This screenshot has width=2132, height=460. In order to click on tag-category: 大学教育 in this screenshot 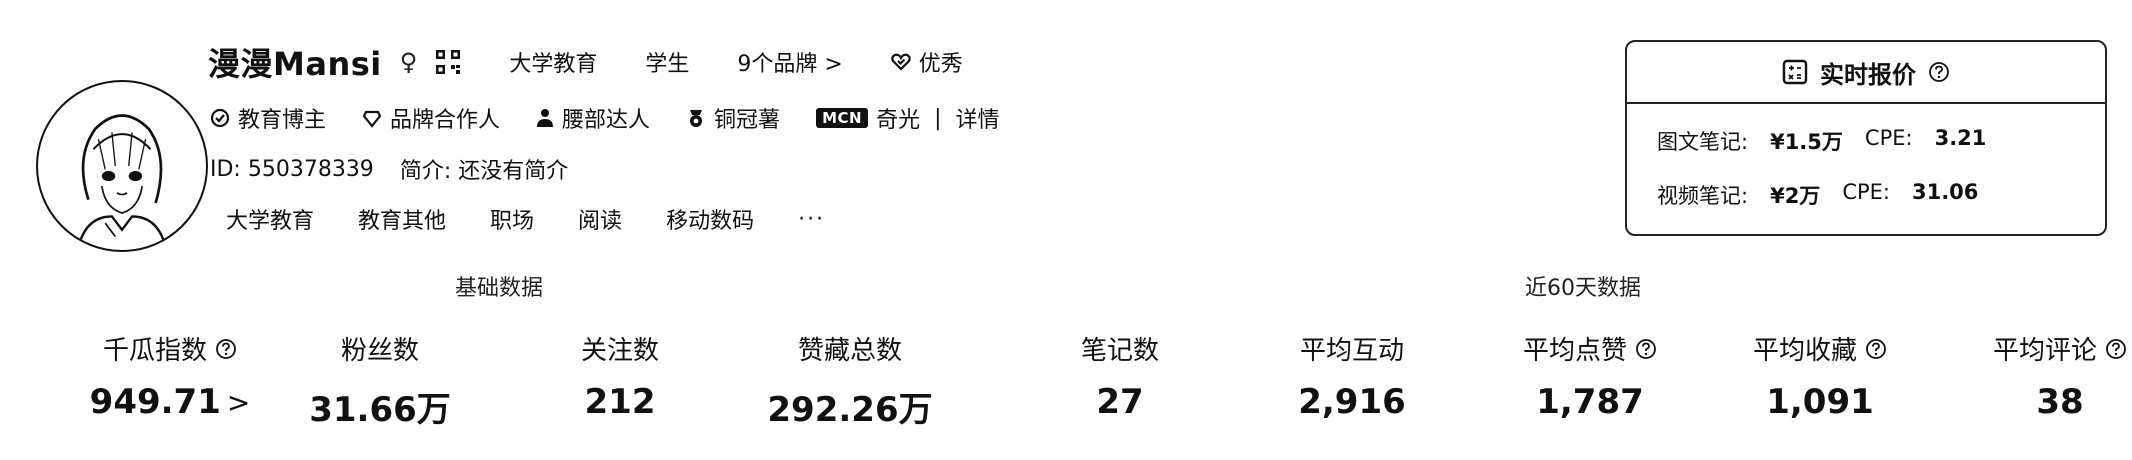, I will do `click(553, 64)`.